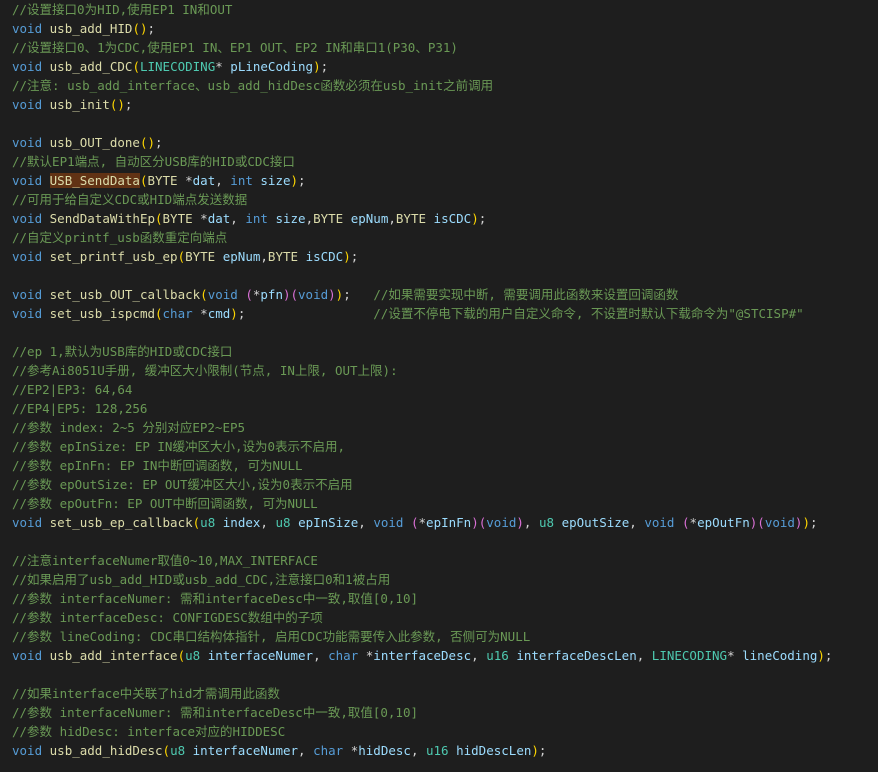 The image size is (878, 772). What do you see at coordinates (445, 142) in the screenshot?
I see `code-line: void usb_OUT_done();` at bounding box center [445, 142].